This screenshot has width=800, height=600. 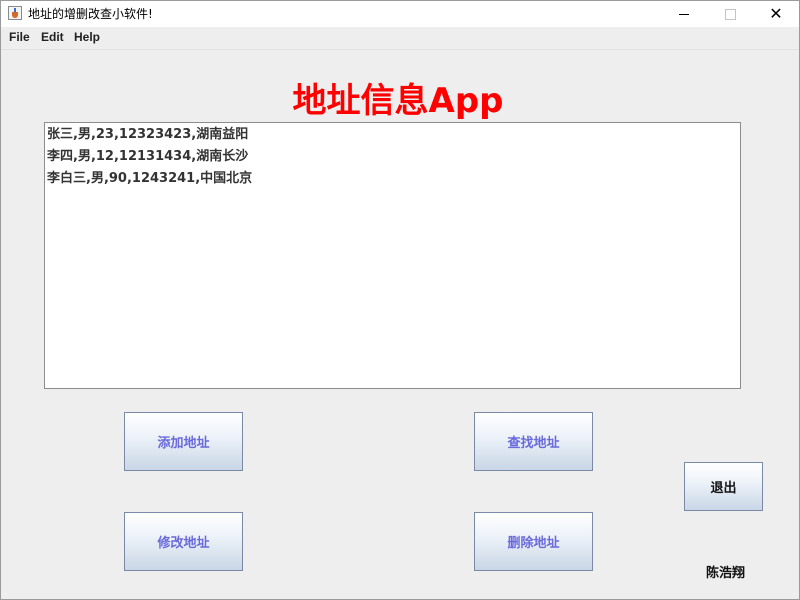 I want to click on edit-address-button: 修改地址, so click(x=183, y=541).